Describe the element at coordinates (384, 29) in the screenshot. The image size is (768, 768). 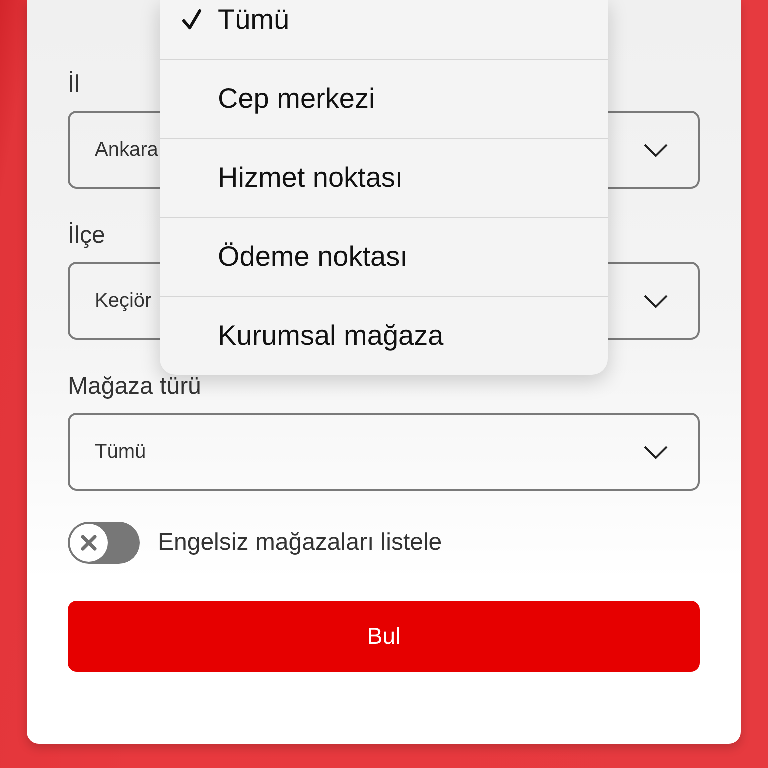
I see `menu-item: Tümü` at that location.